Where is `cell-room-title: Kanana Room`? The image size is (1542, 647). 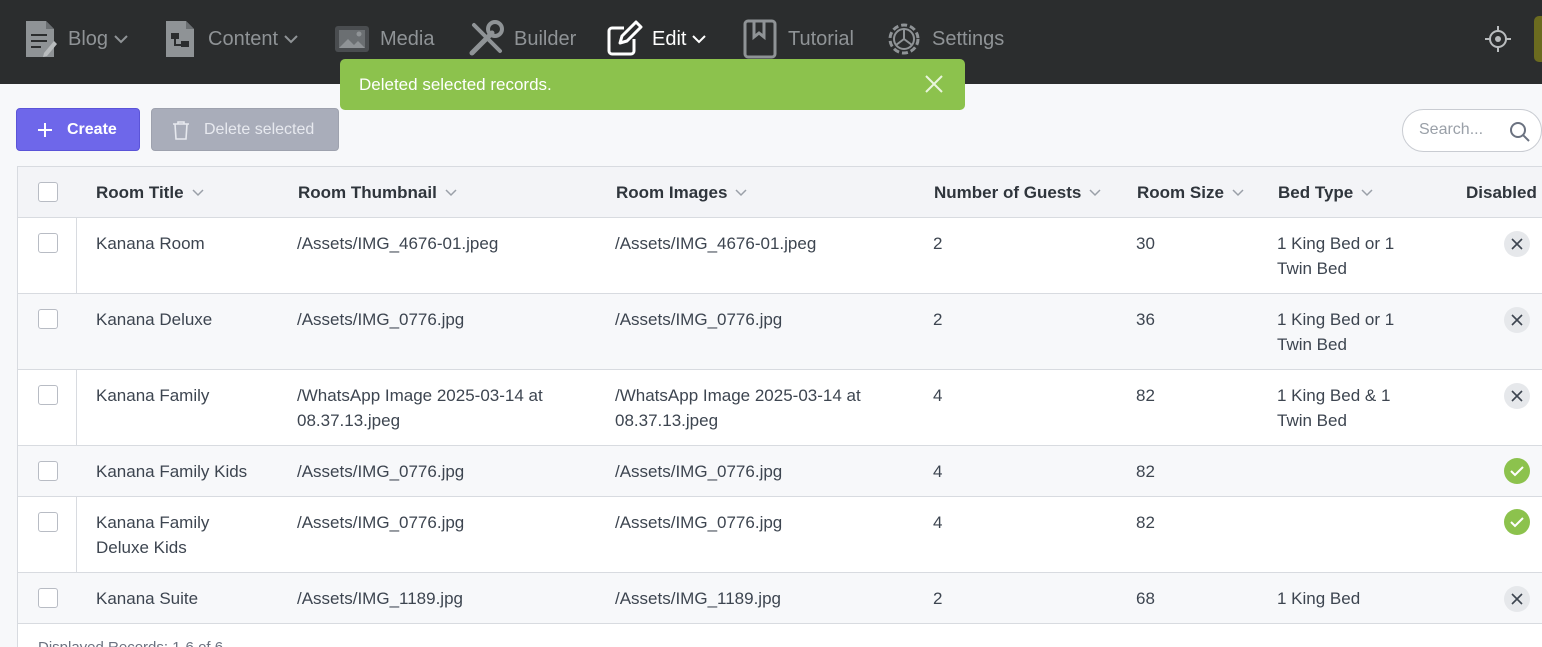
cell-room-title: Kanana Room is located at coordinates (150, 243).